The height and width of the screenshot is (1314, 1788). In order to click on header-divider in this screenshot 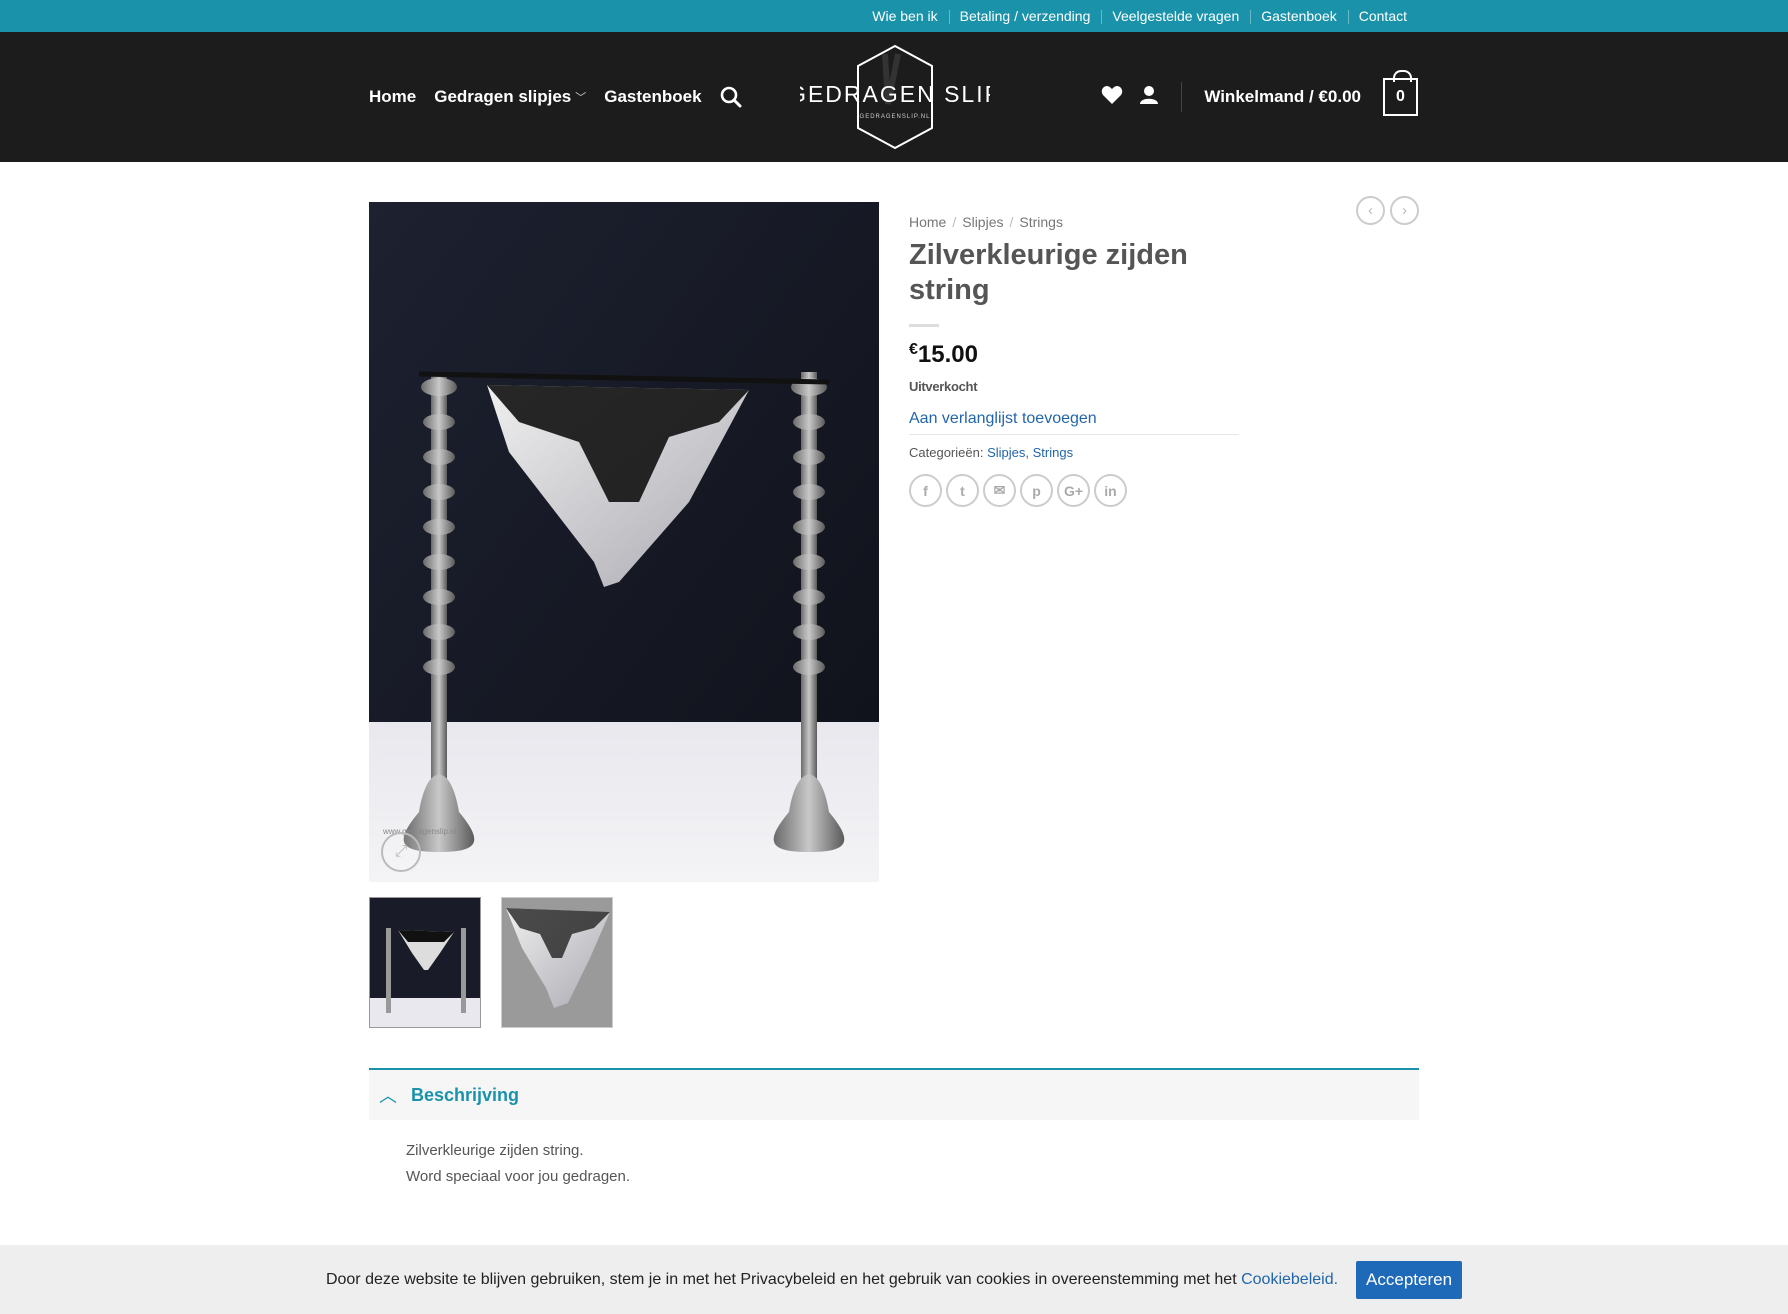, I will do `click(1182, 97)`.